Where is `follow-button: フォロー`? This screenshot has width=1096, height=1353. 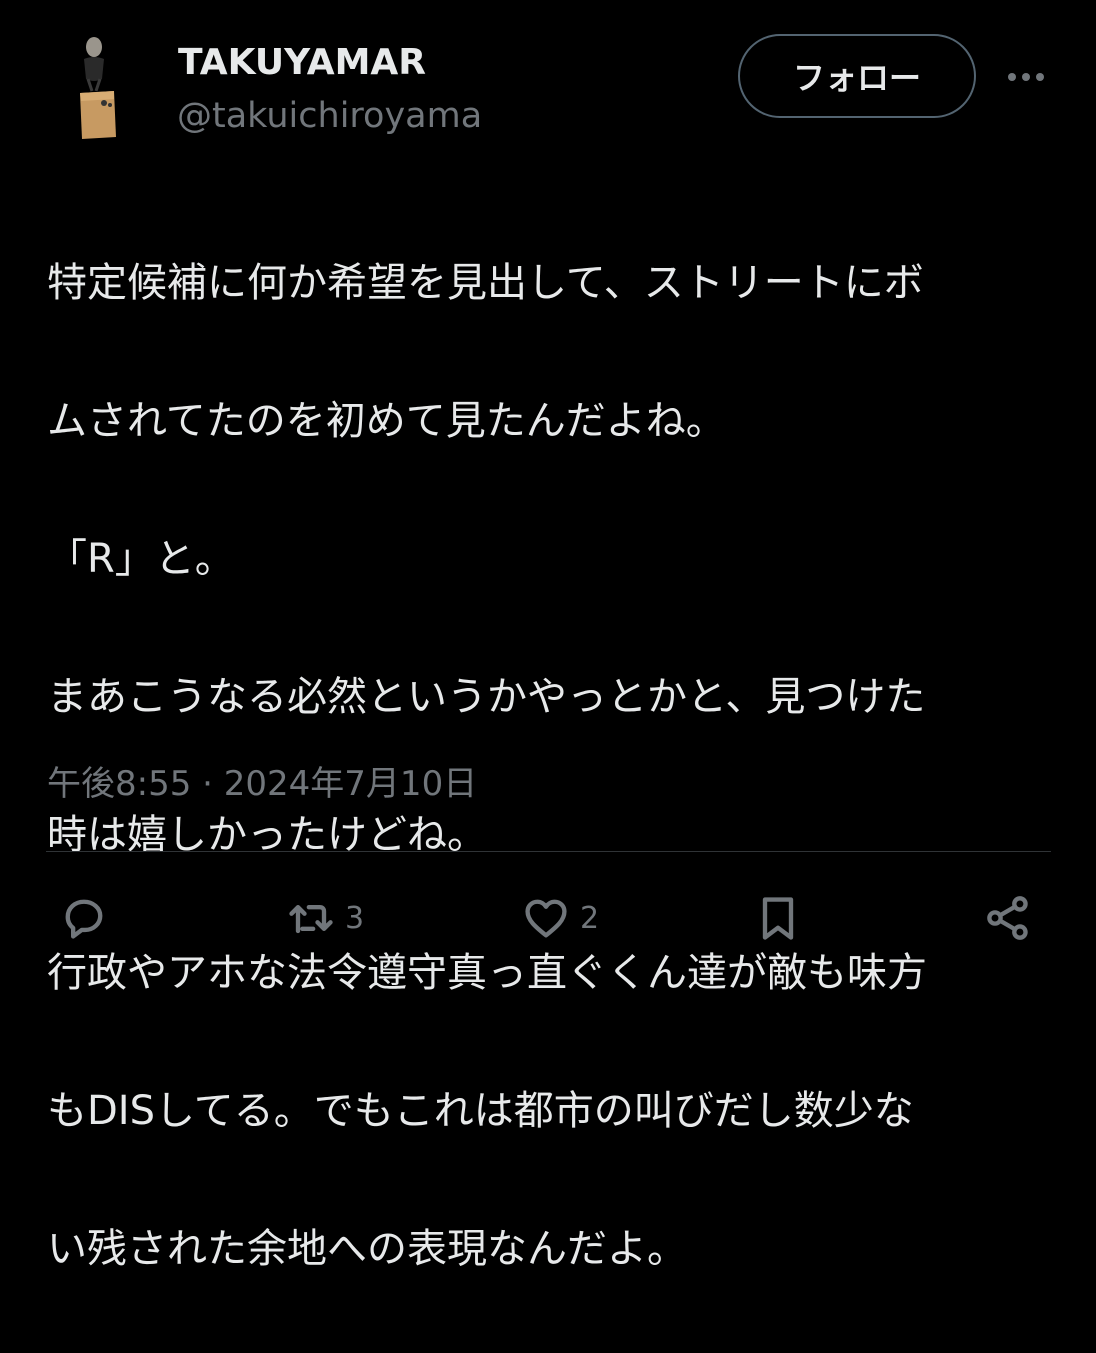 follow-button: フォロー is located at coordinates (857, 76).